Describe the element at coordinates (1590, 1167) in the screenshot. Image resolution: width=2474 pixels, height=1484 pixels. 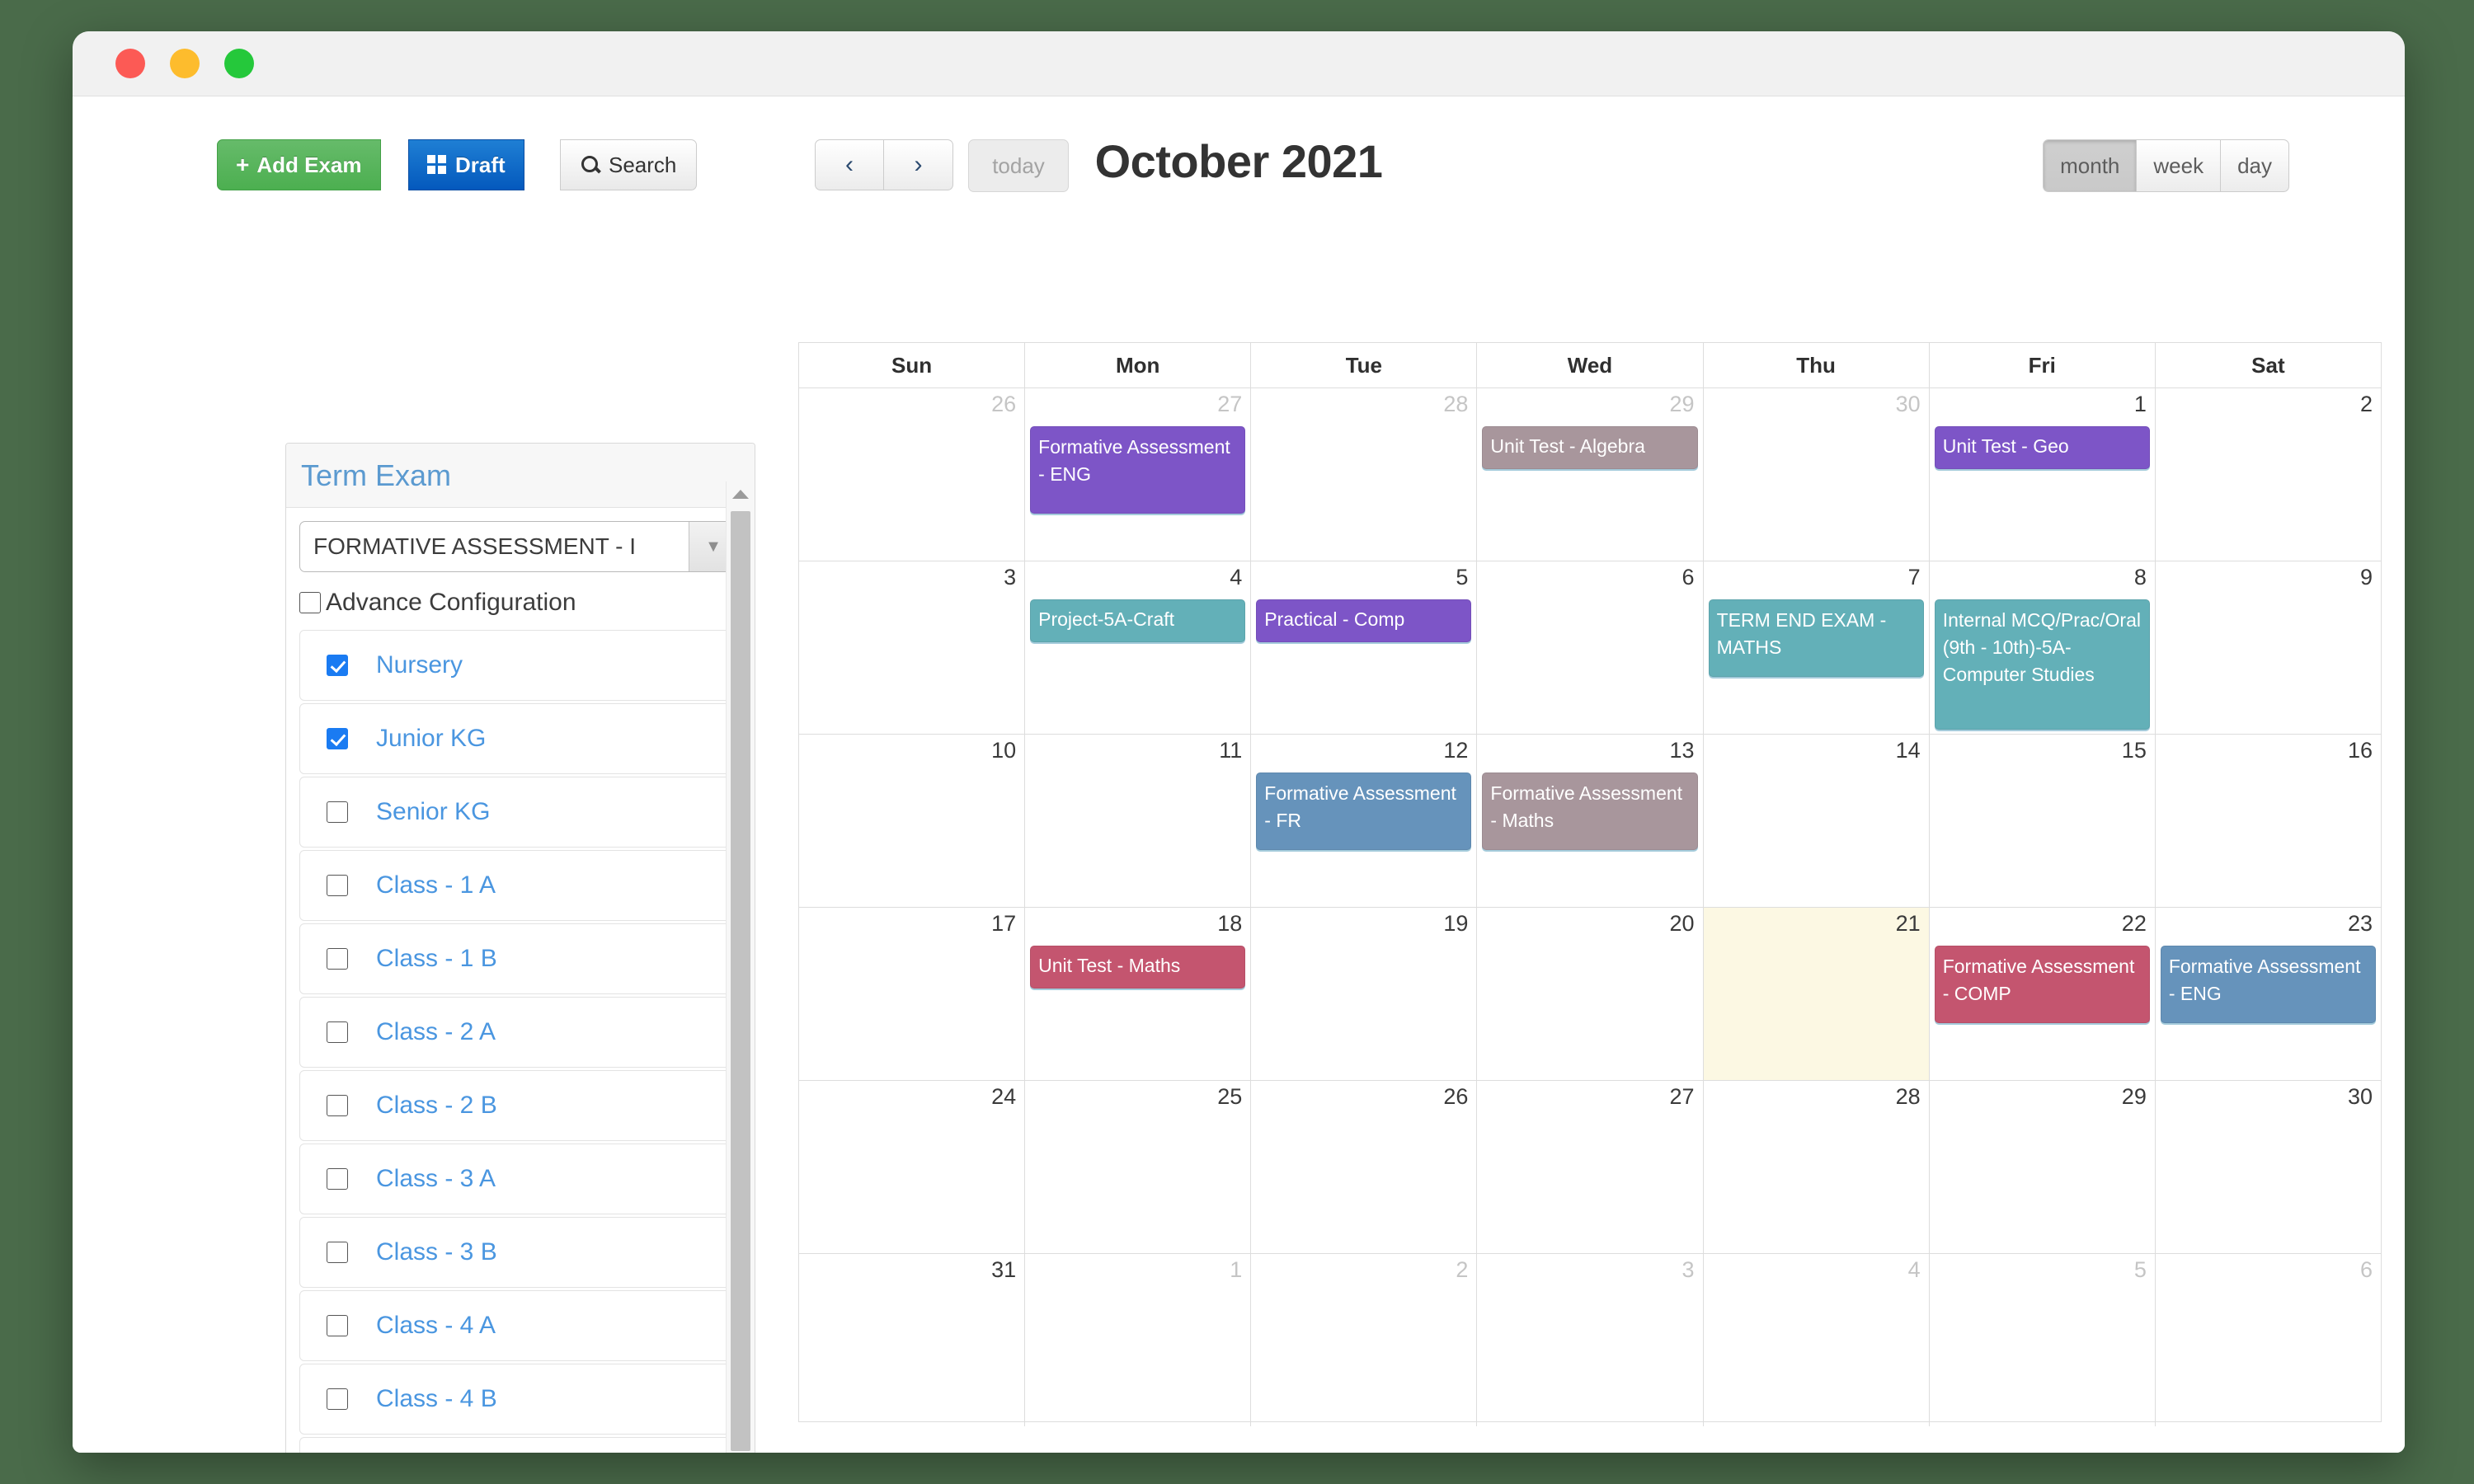
I see `calendar-day-cell: 27` at that location.